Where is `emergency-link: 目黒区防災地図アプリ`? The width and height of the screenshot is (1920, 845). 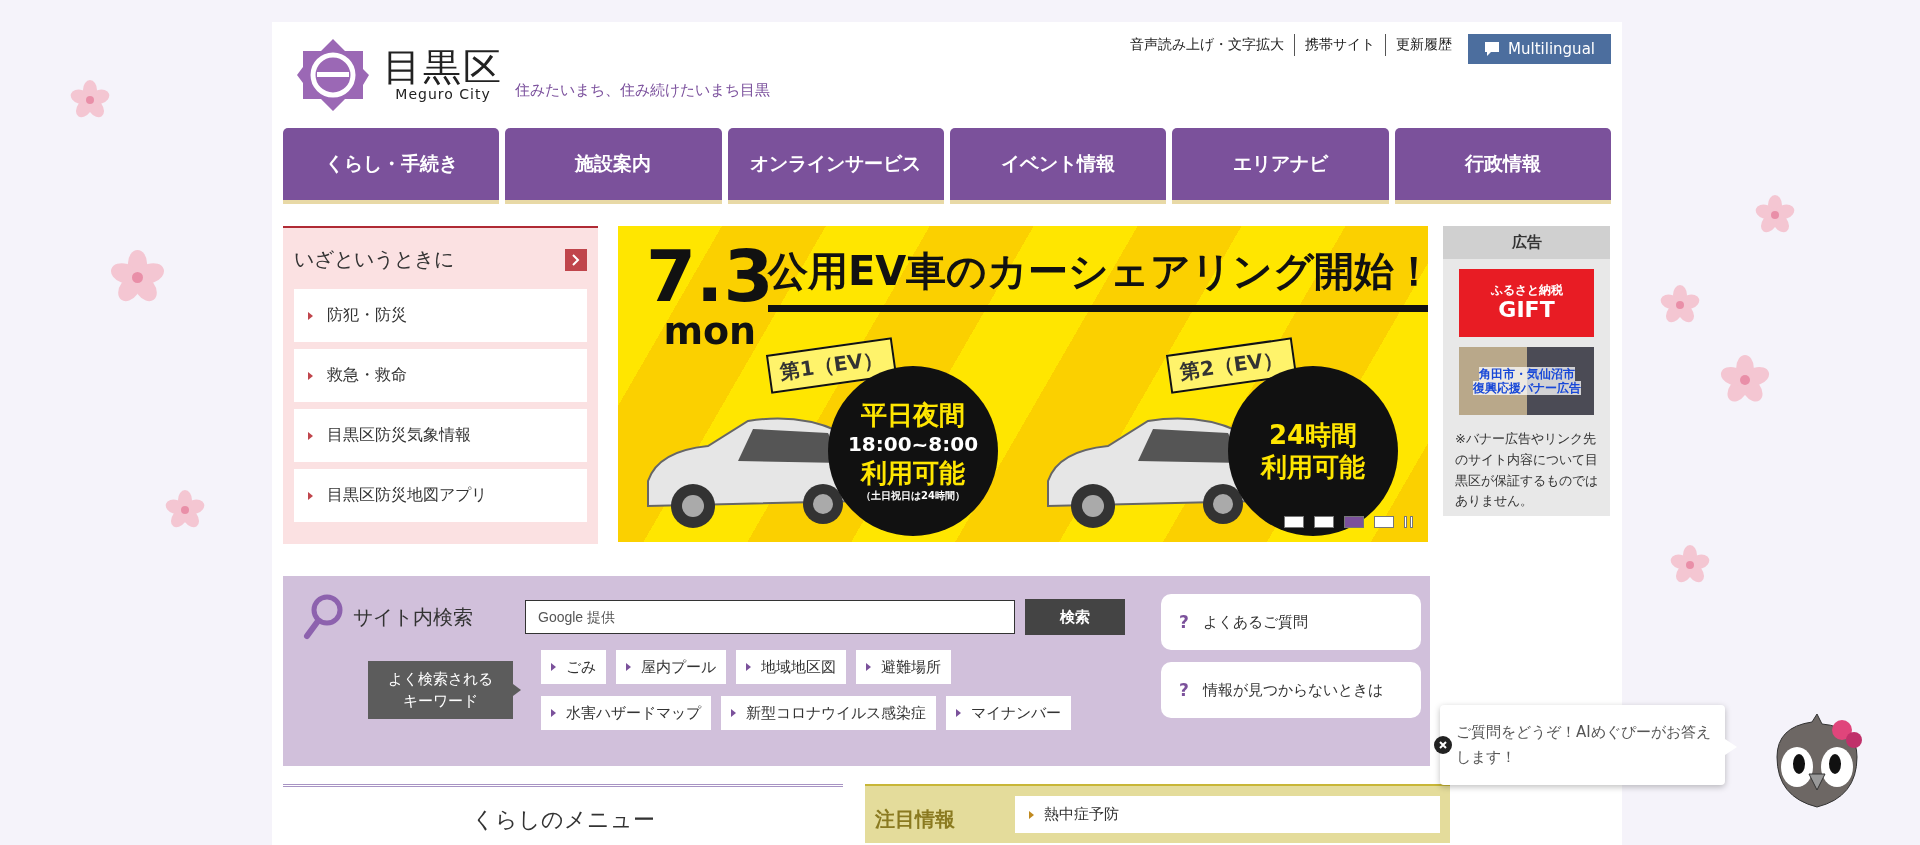 emergency-link: 目黒区防災地図アプリ is located at coordinates (440, 495).